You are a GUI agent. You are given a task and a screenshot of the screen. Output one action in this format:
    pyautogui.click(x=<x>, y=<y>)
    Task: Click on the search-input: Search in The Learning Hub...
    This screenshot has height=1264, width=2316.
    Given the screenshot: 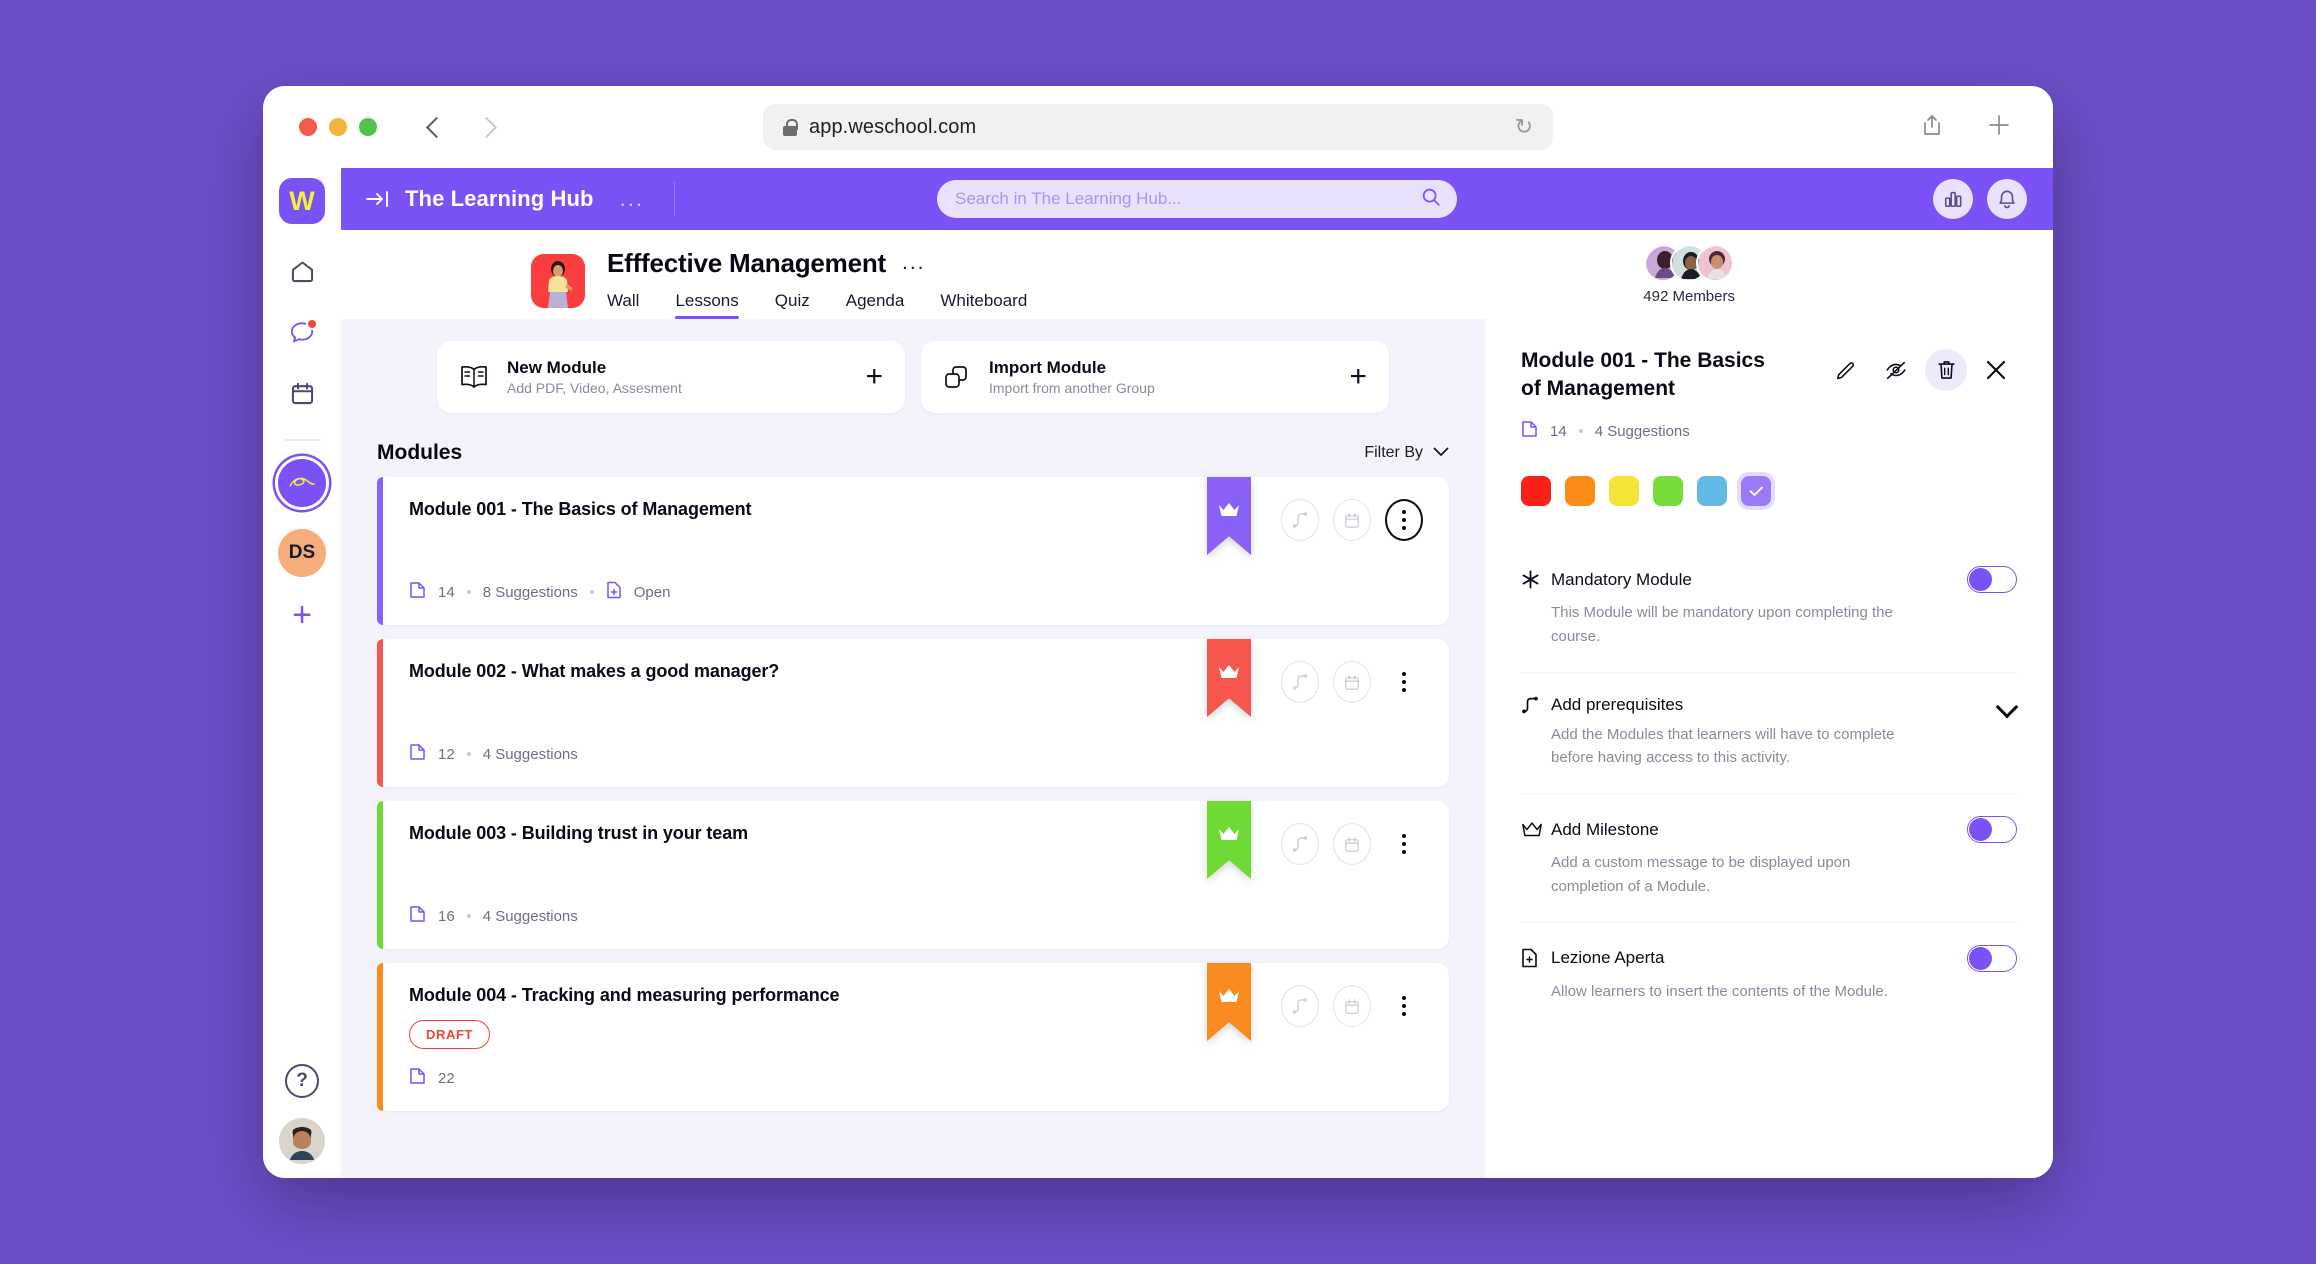 What is the action you would take?
    pyautogui.click(x=1197, y=199)
    